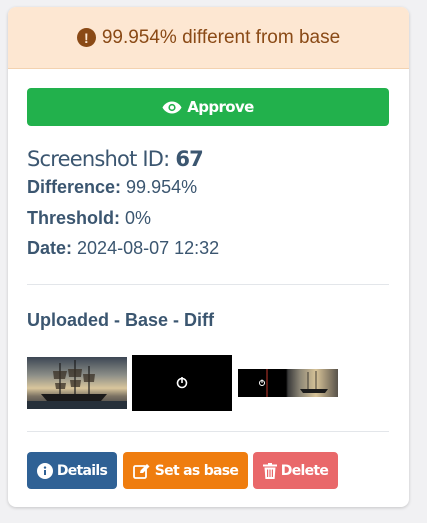  Describe the element at coordinates (82, 470) in the screenshot. I see `details-label: Details` at that location.